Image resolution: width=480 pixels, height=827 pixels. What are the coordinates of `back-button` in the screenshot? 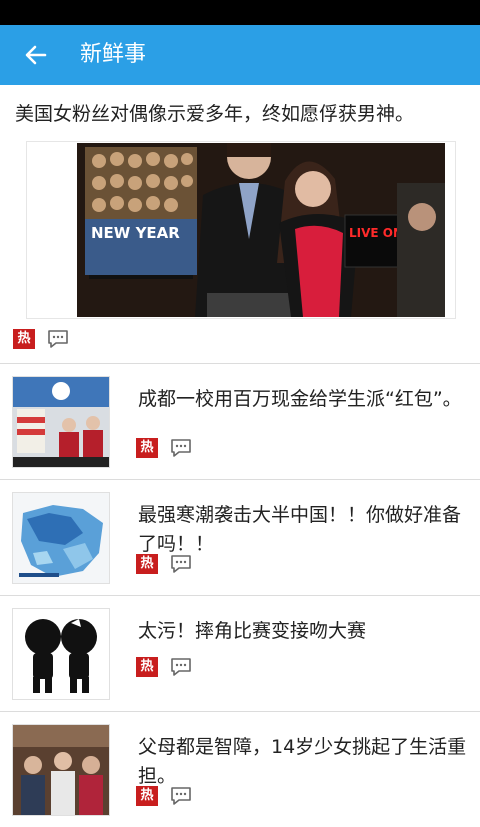 It's located at (36, 55).